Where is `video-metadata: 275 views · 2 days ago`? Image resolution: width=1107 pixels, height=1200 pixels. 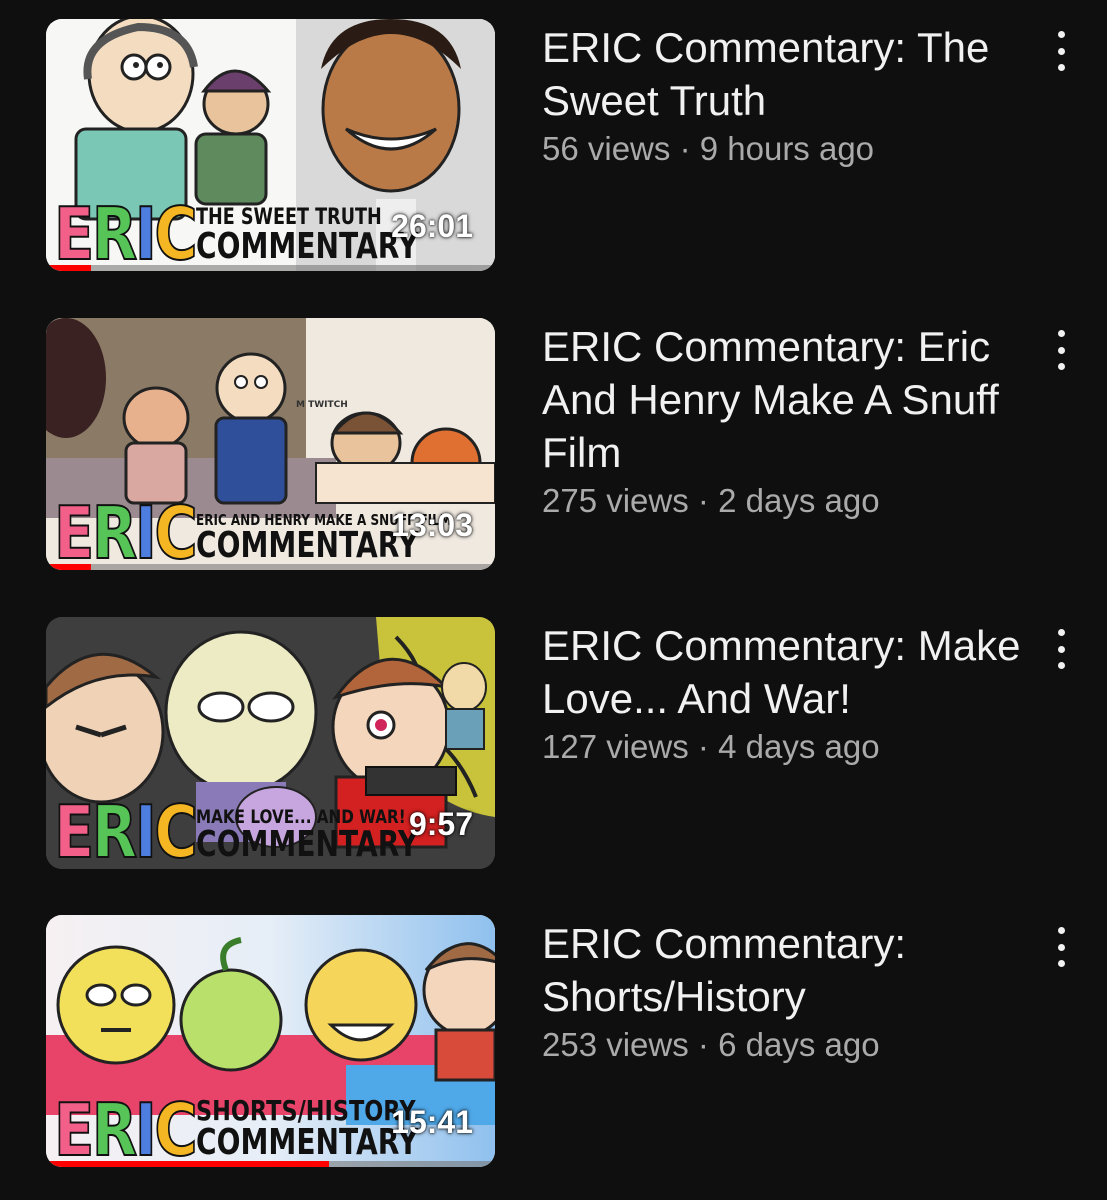
video-metadata: 275 views · 2 days ago is located at coordinates (787, 501).